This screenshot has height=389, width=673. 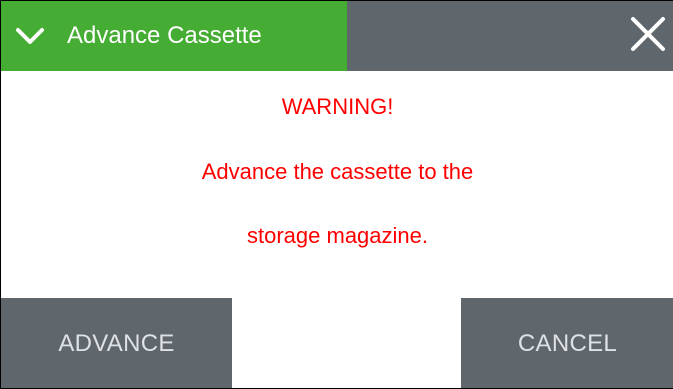 I want to click on close-icon, so click(x=648, y=36).